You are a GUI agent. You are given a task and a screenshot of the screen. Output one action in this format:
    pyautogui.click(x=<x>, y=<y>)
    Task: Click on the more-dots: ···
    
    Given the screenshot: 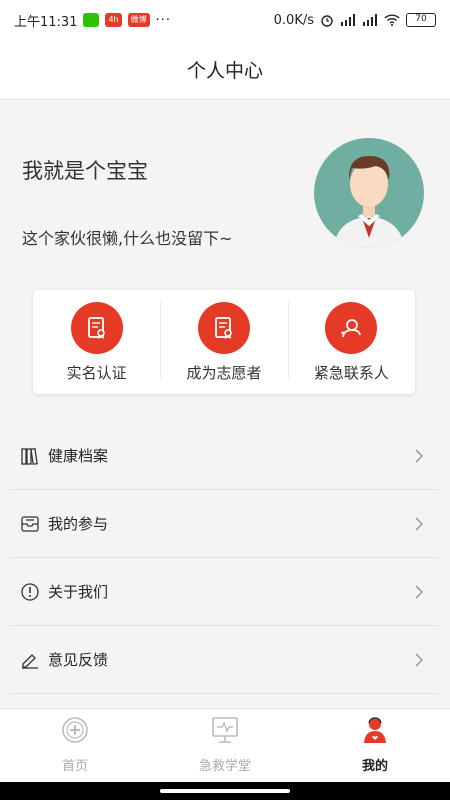 What is the action you would take?
    pyautogui.click(x=163, y=20)
    